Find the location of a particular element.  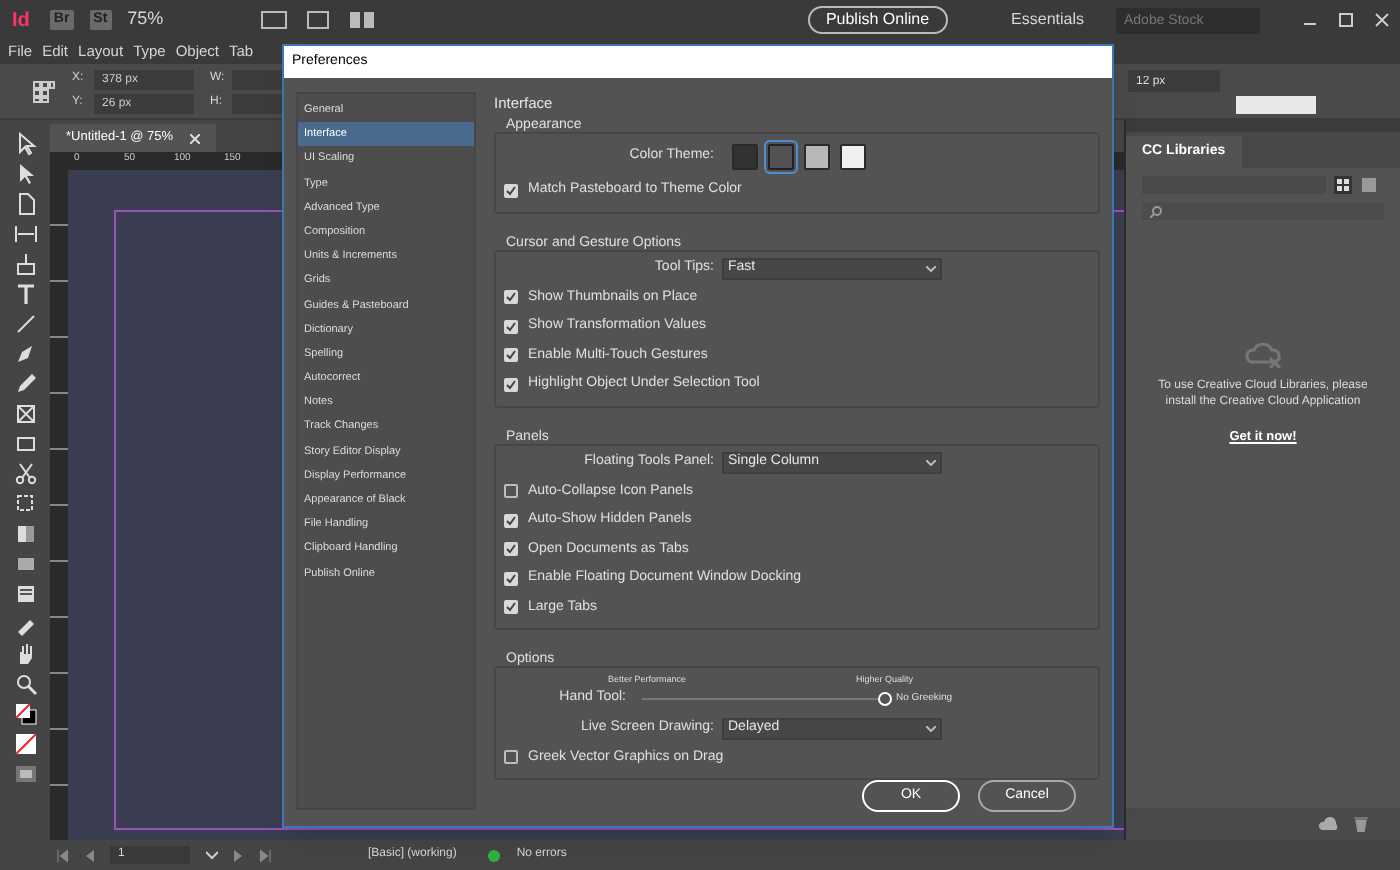

transform-icon is located at coordinates (25, 504).